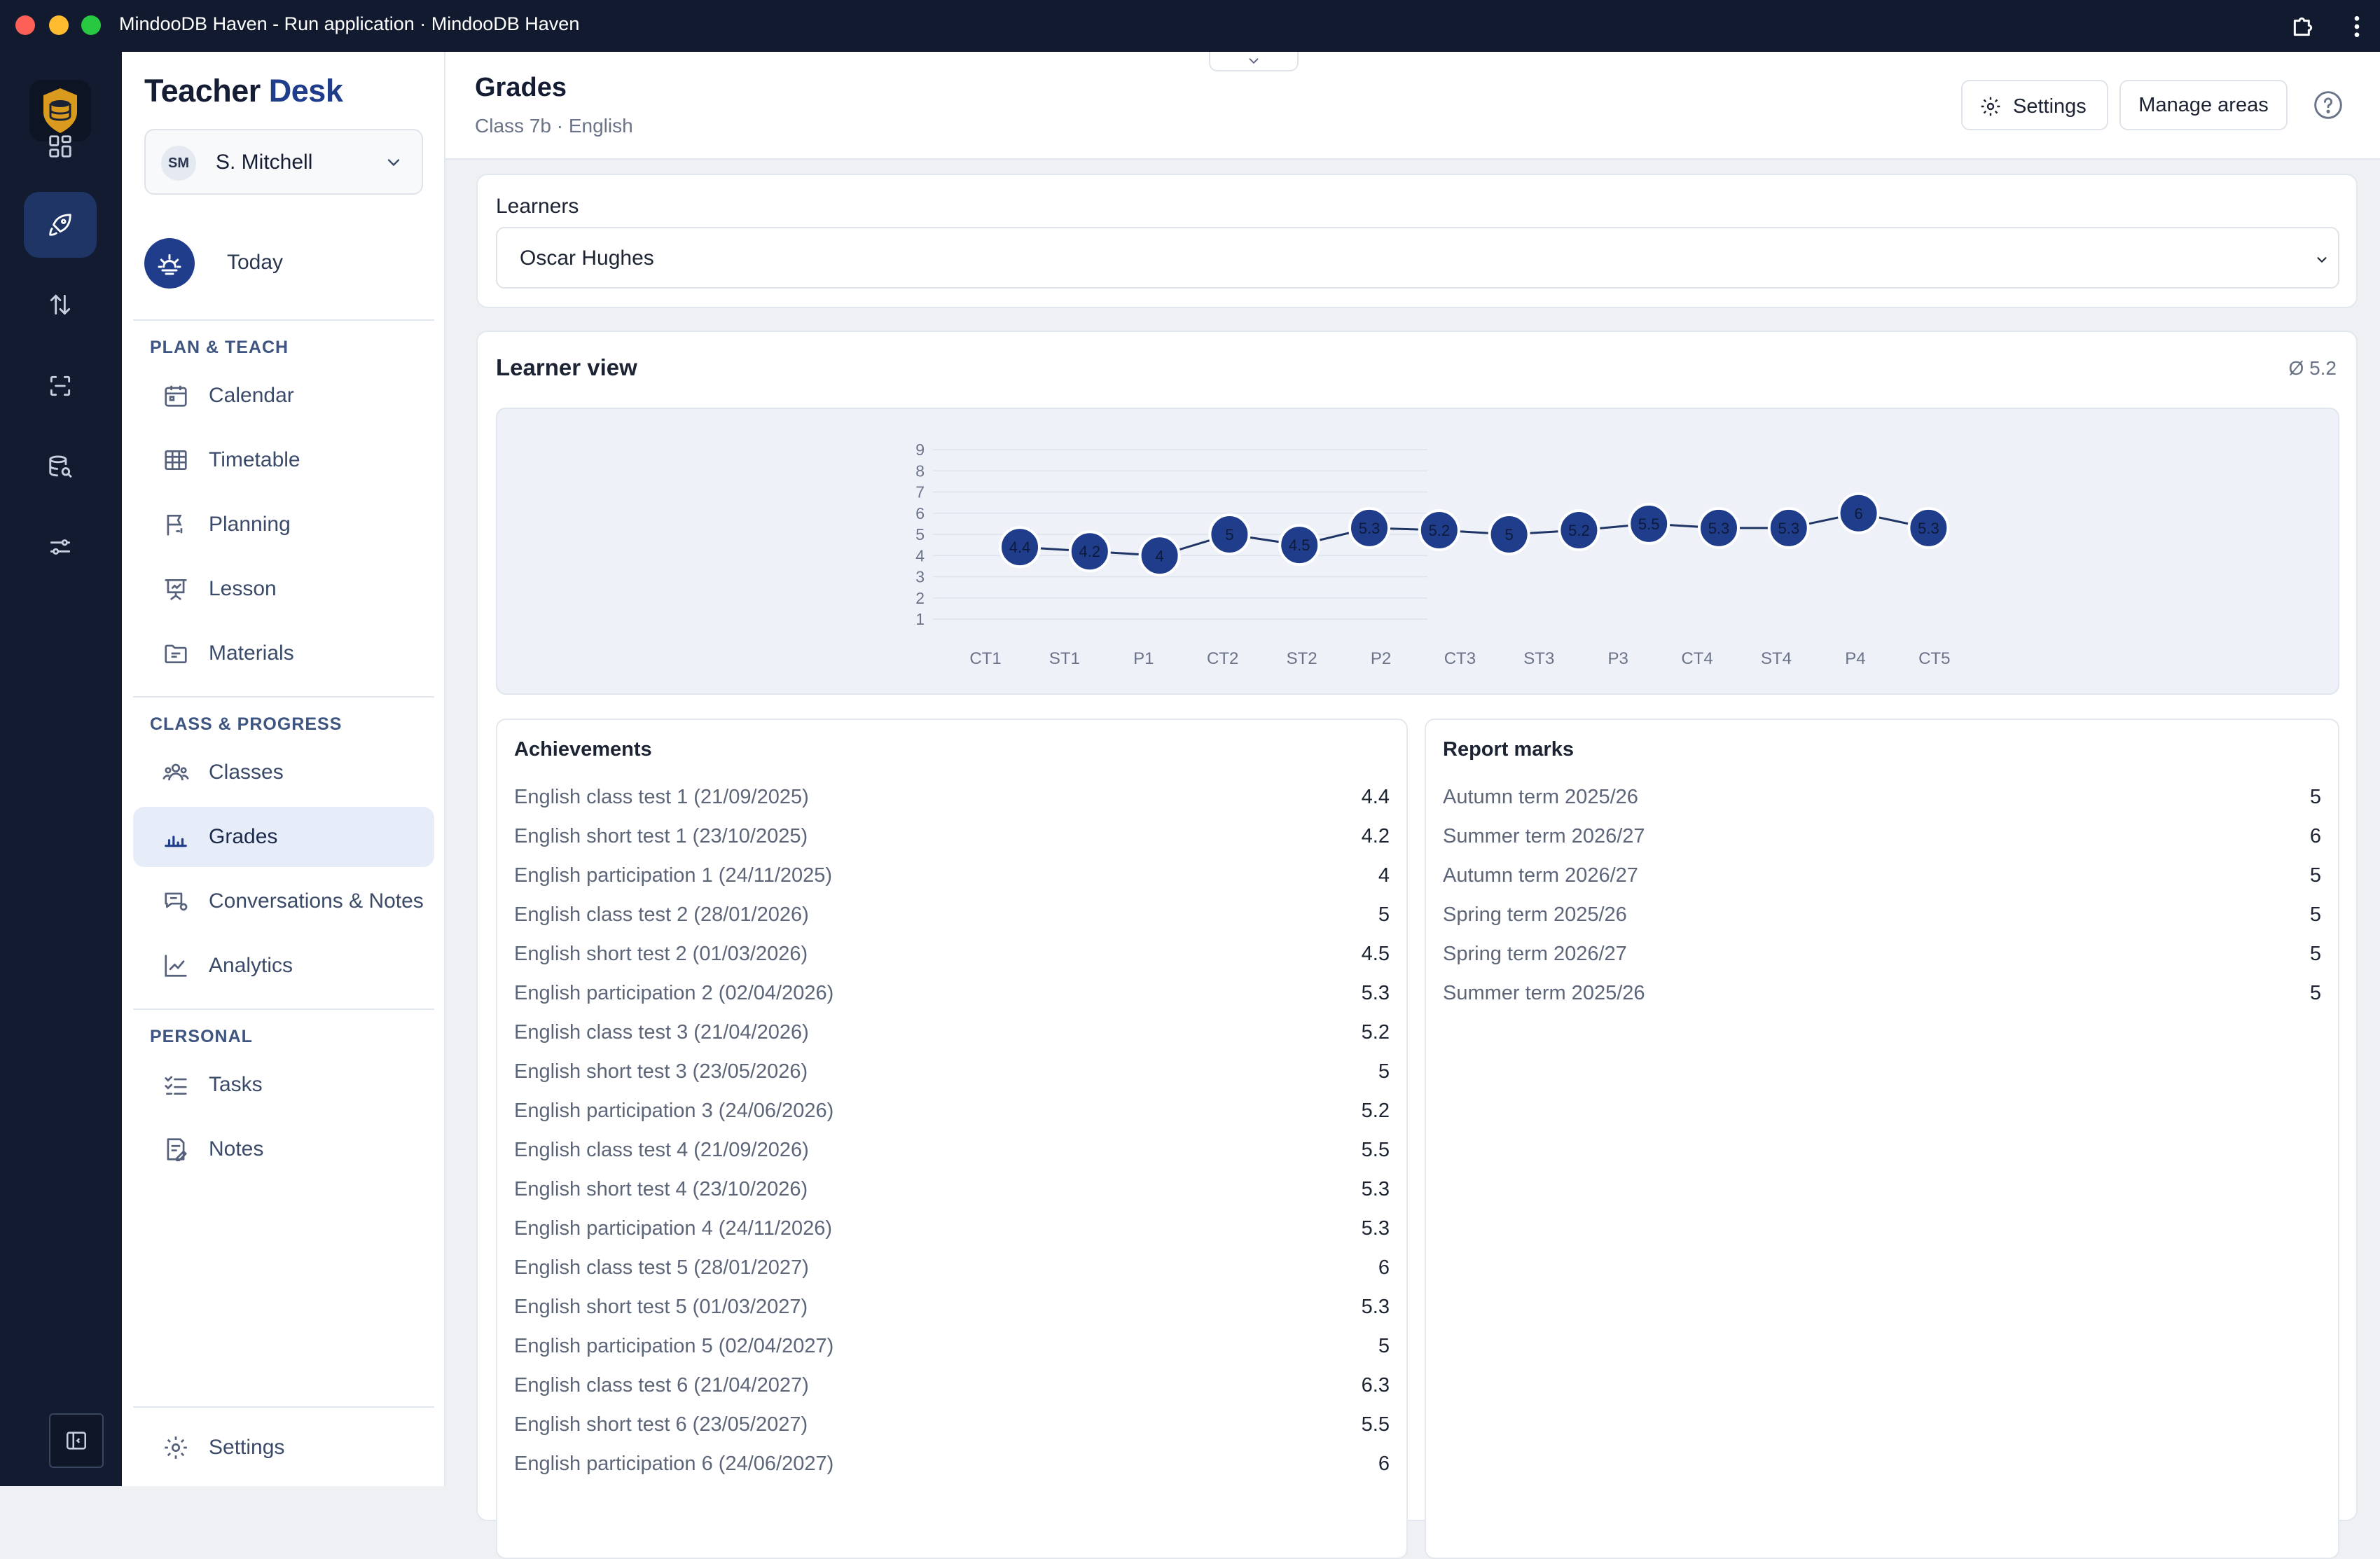 The height and width of the screenshot is (1559, 2380). Describe the element at coordinates (178, 163) in the screenshot. I see `avatar: SM` at that location.